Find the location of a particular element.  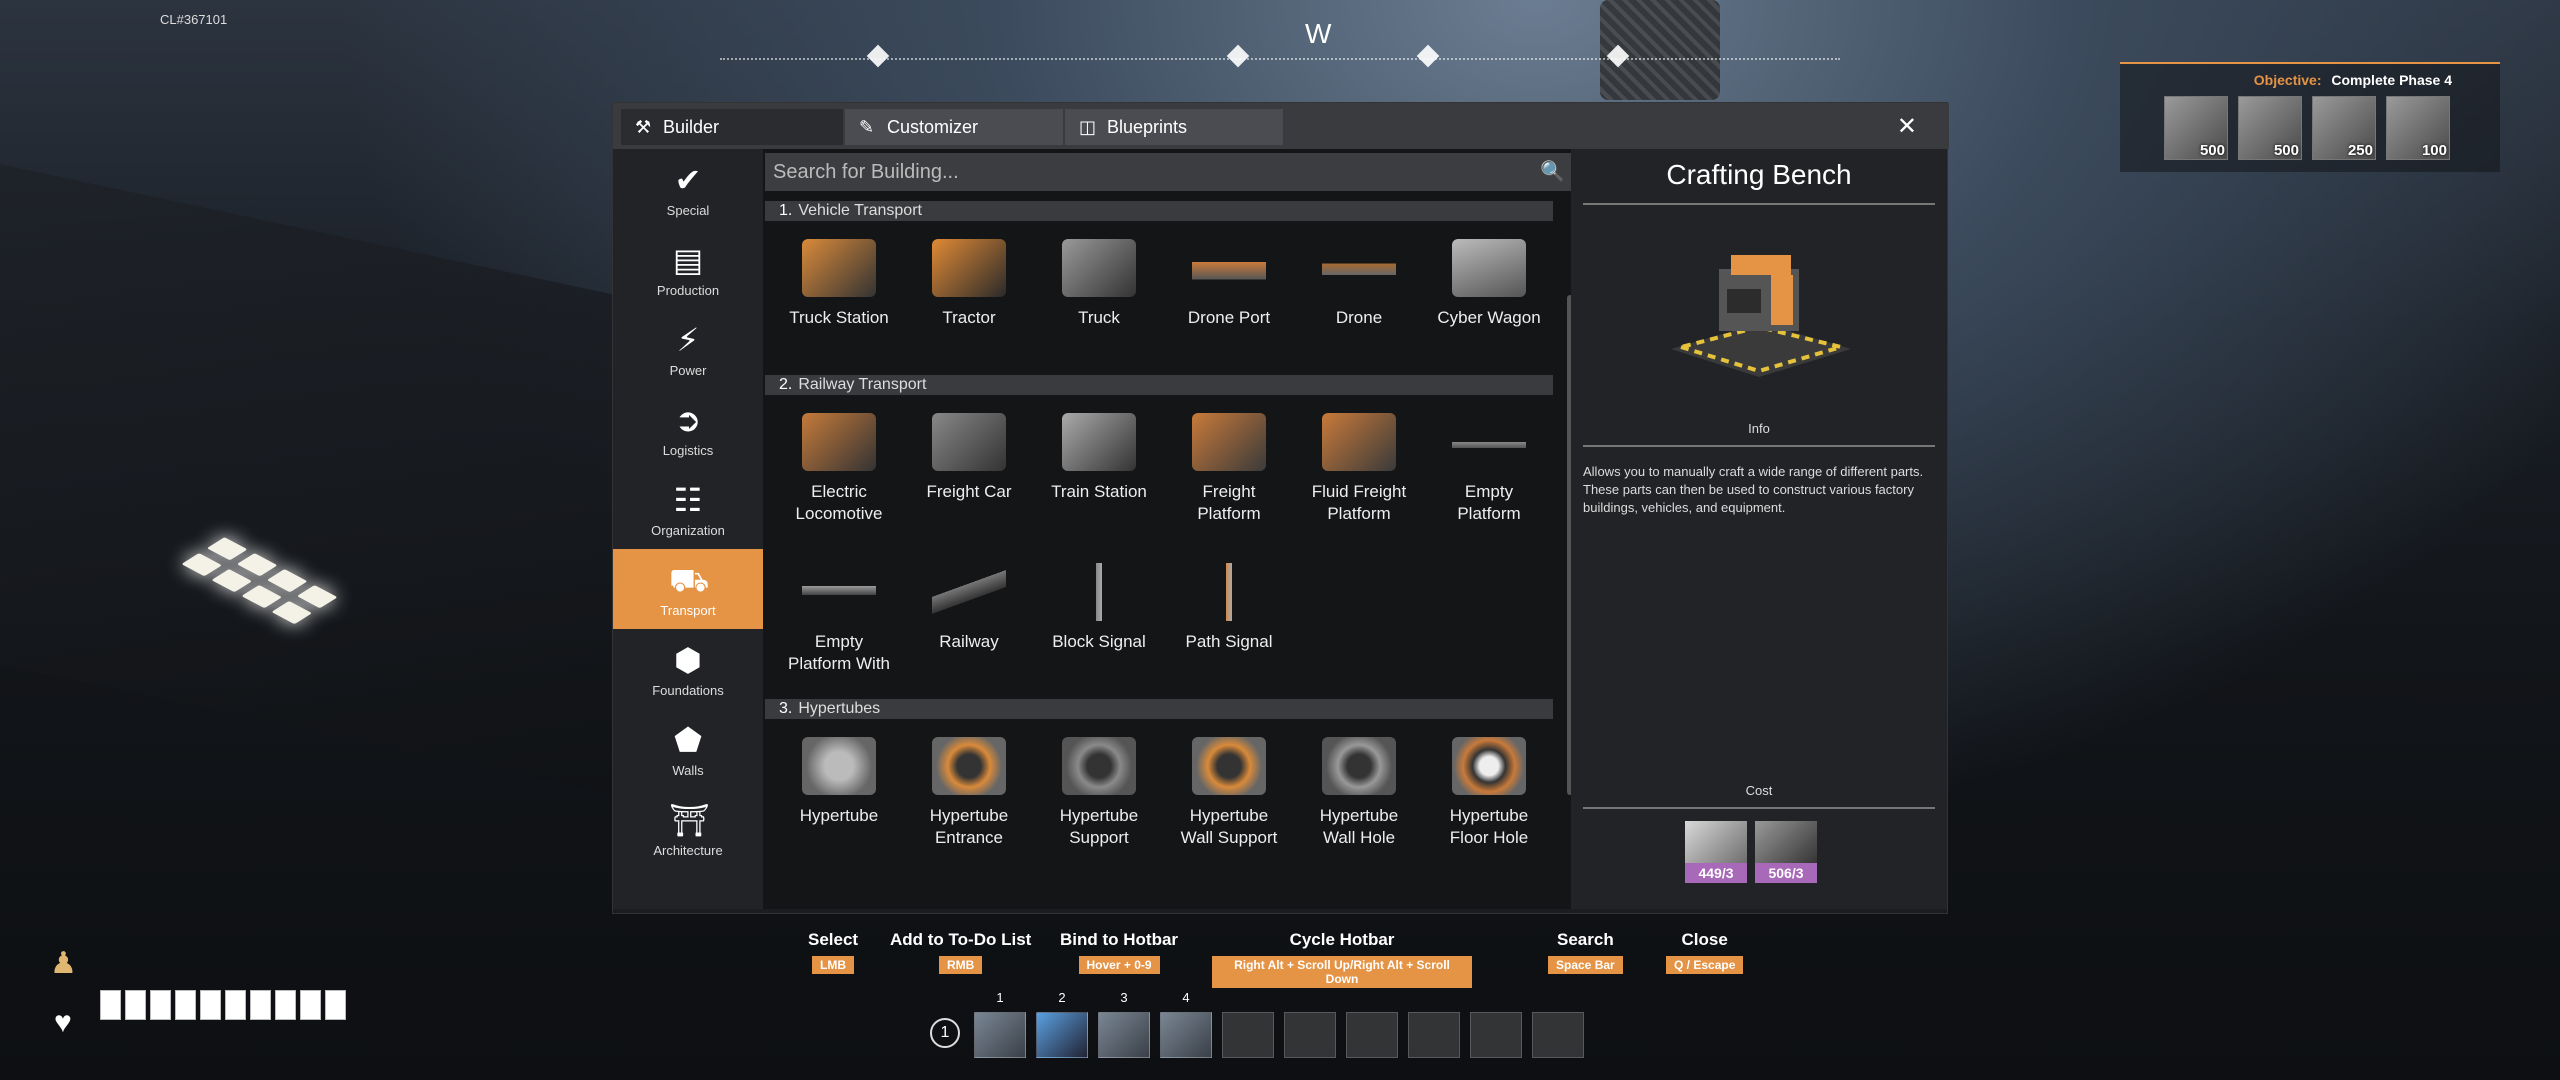

search-bar: 🔍 is located at coordinates (1168, 172).